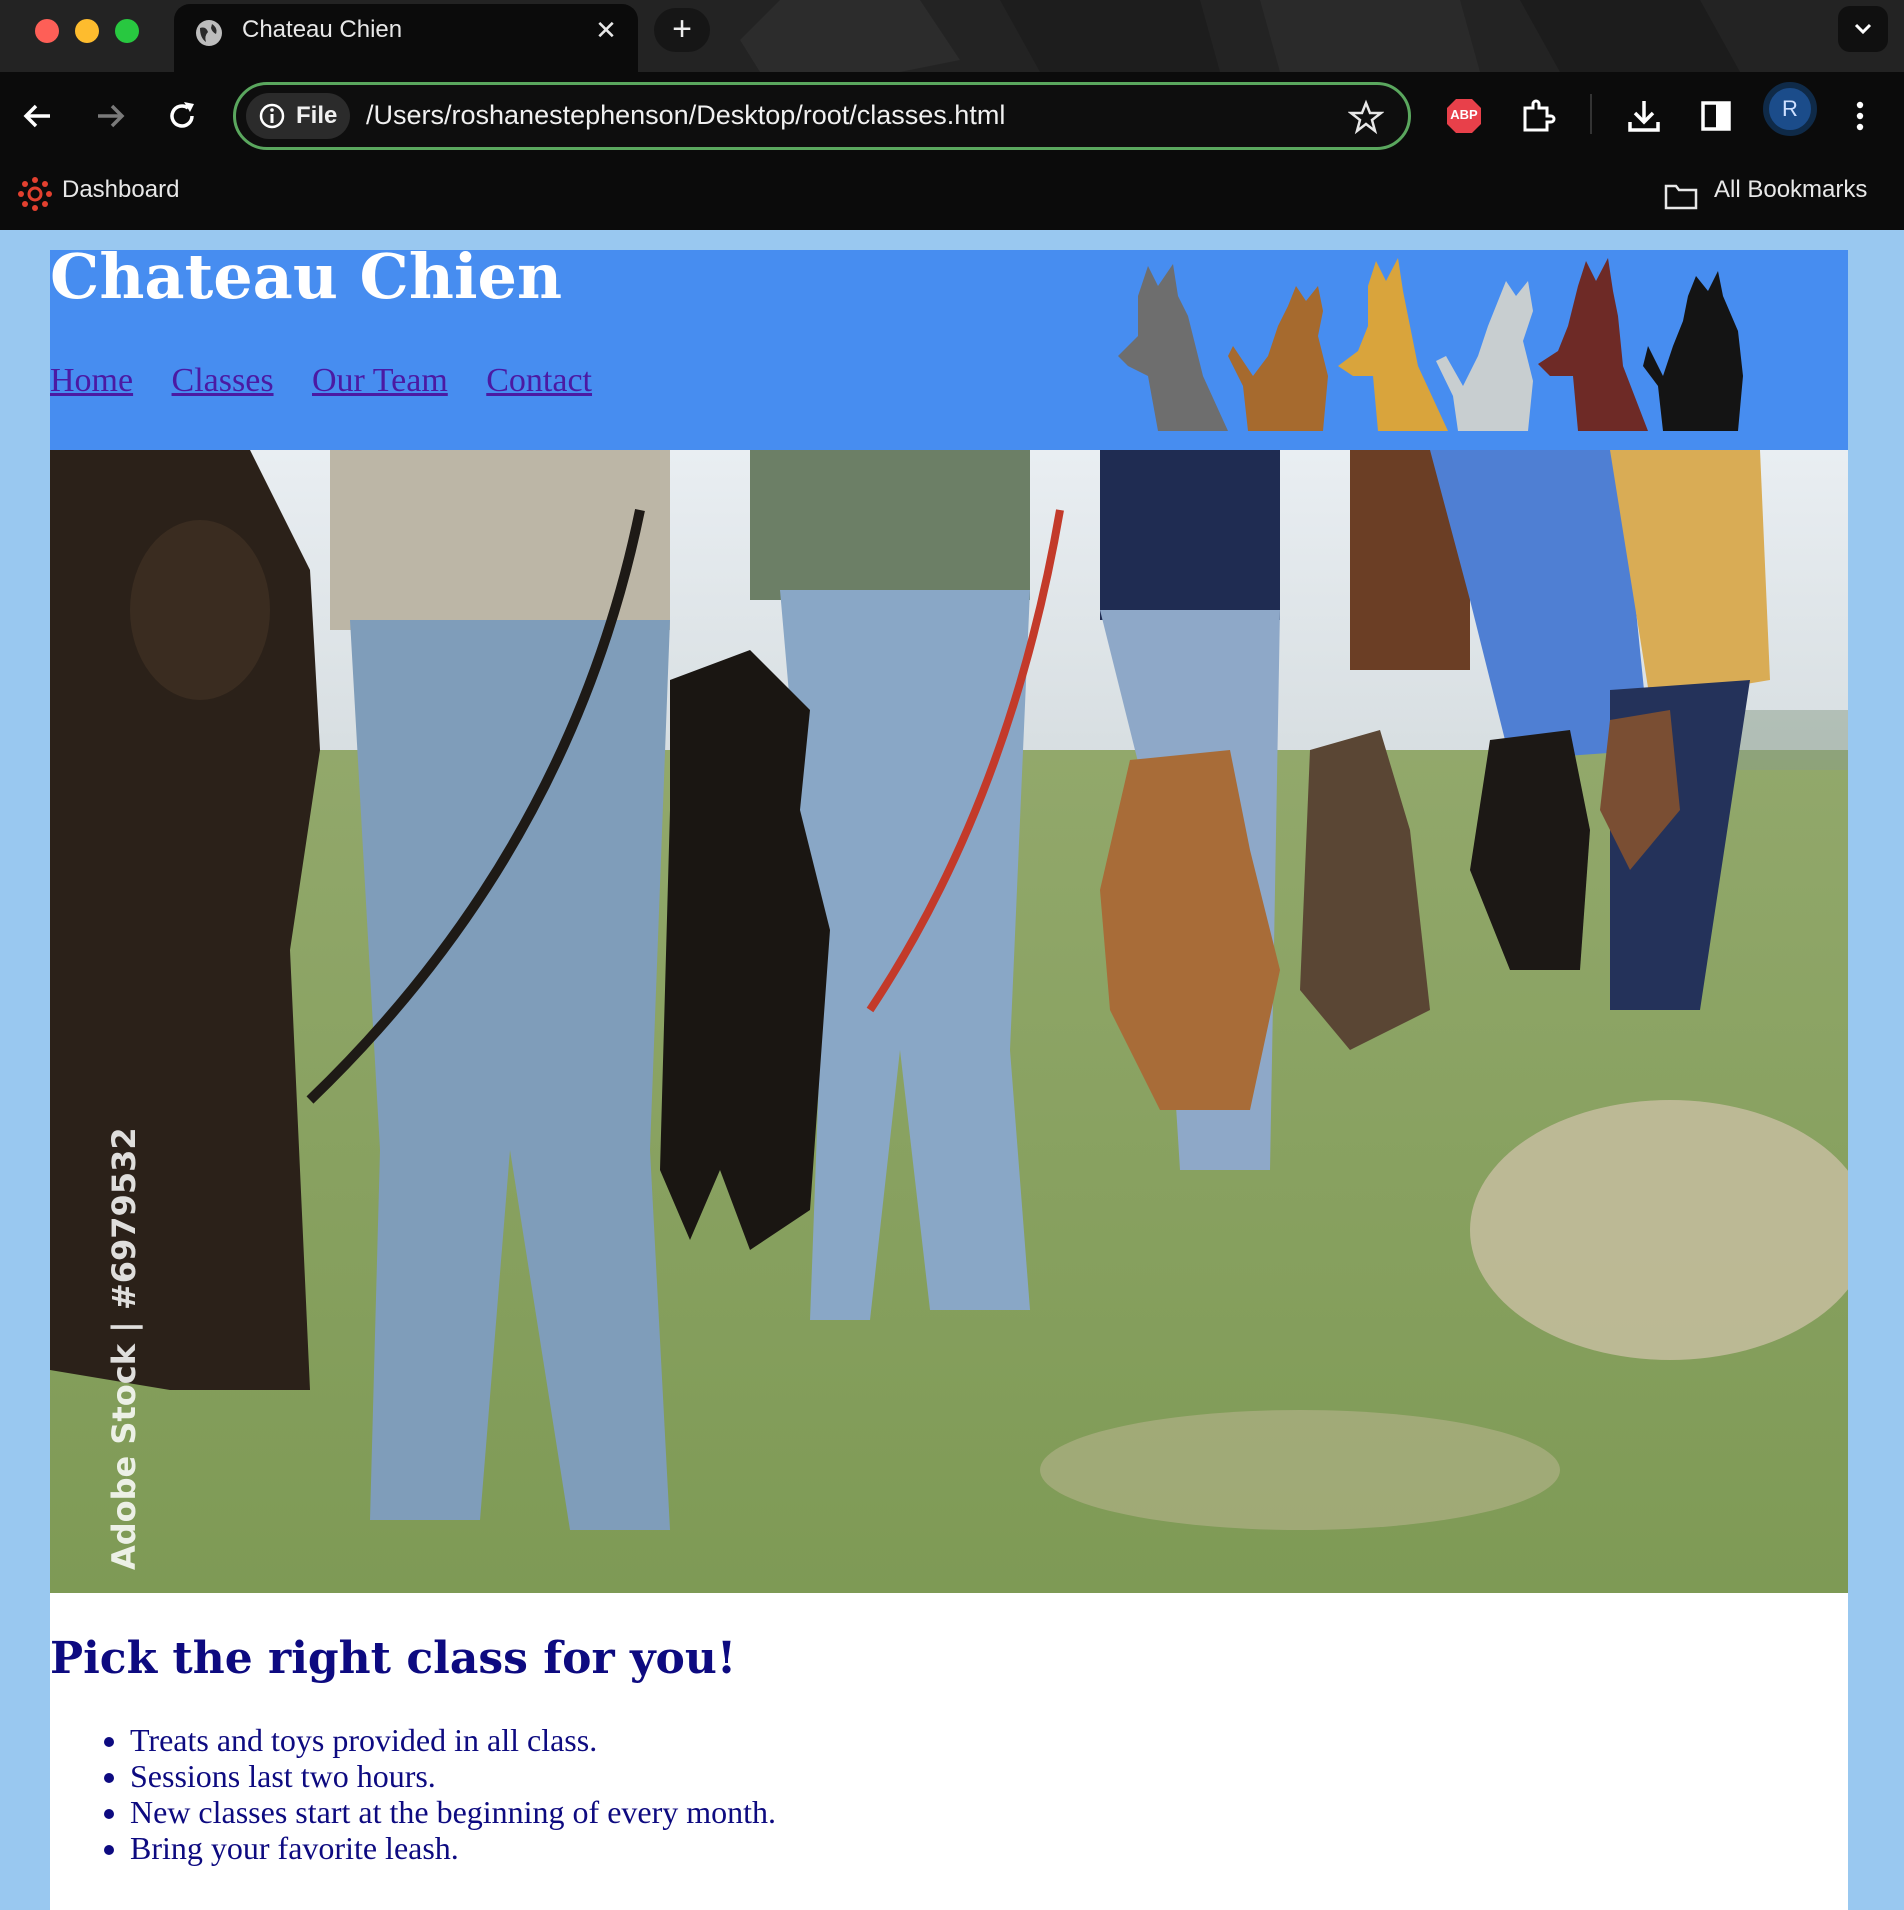 Image resolution: width=1904 pixels, height=1910 pixels. I want to click on bookmarks-bar: Dashboard All Bookmarks, so click(952, 195).